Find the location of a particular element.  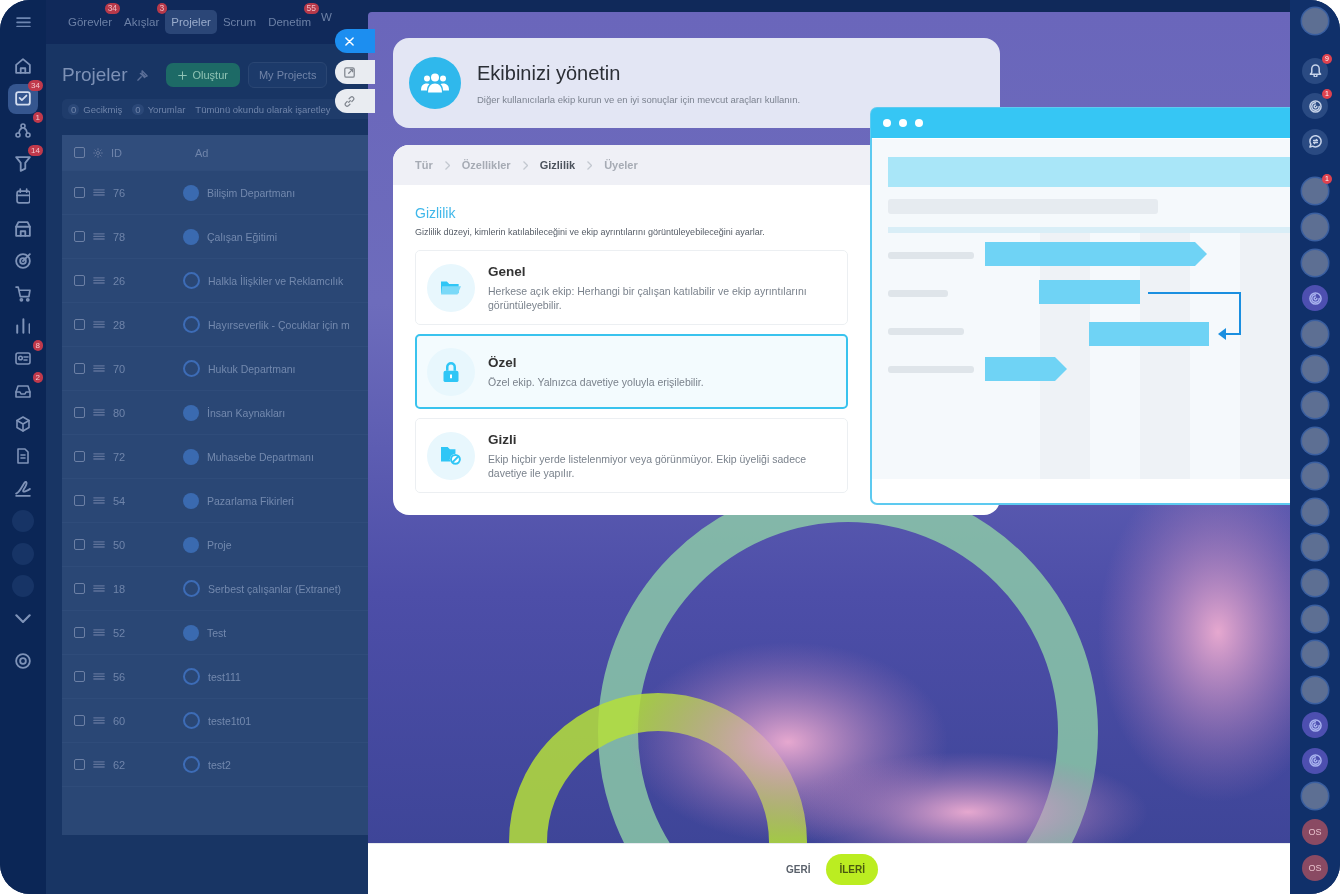

project-link: İnsan Kaynakları is located at coordinates (246, 412).